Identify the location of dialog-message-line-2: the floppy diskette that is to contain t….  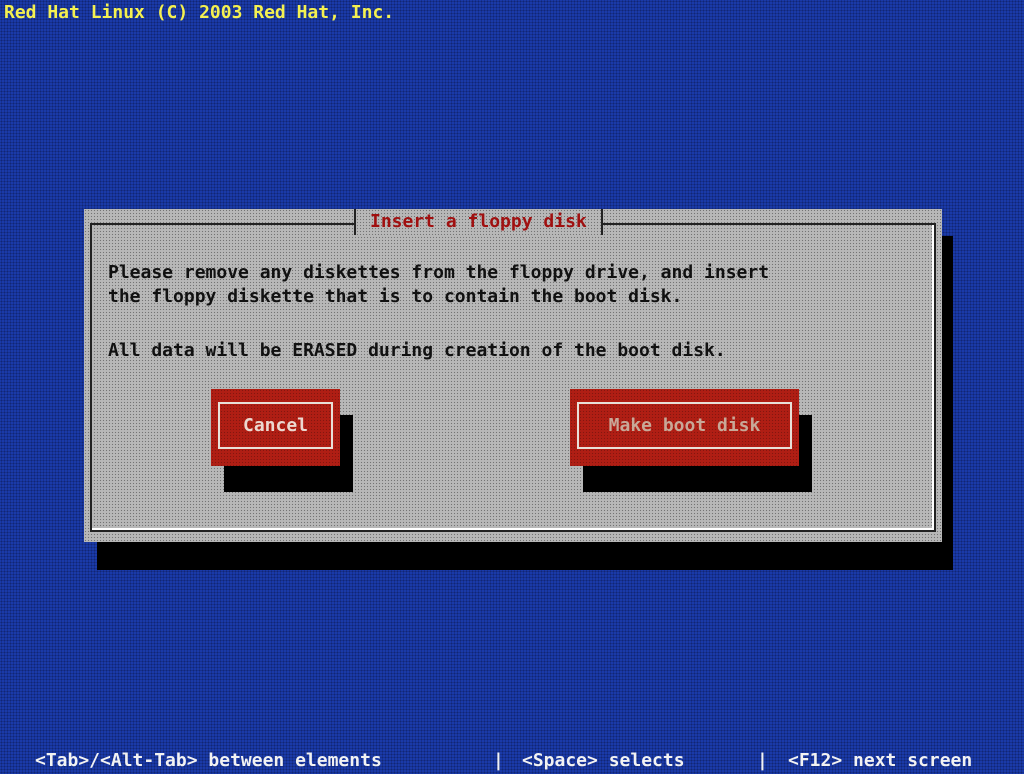
(395, 296).